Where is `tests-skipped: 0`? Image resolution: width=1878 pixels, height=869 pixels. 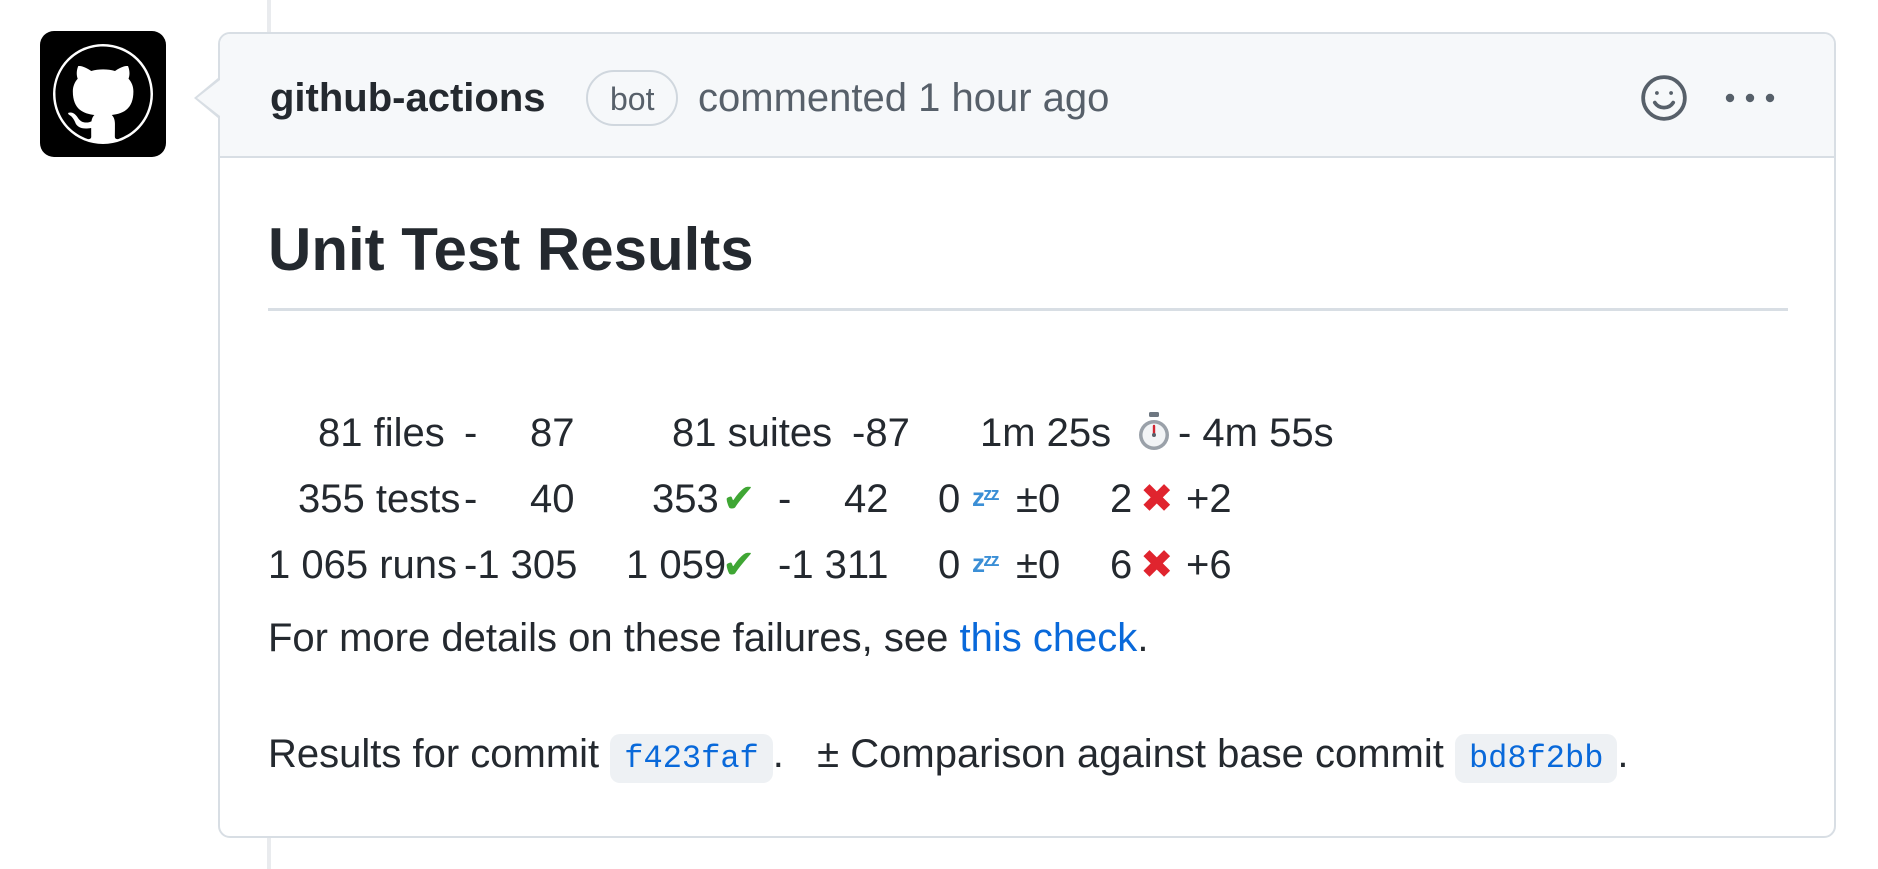 tests-skipped: 0 is located at coordinates (949, 499).